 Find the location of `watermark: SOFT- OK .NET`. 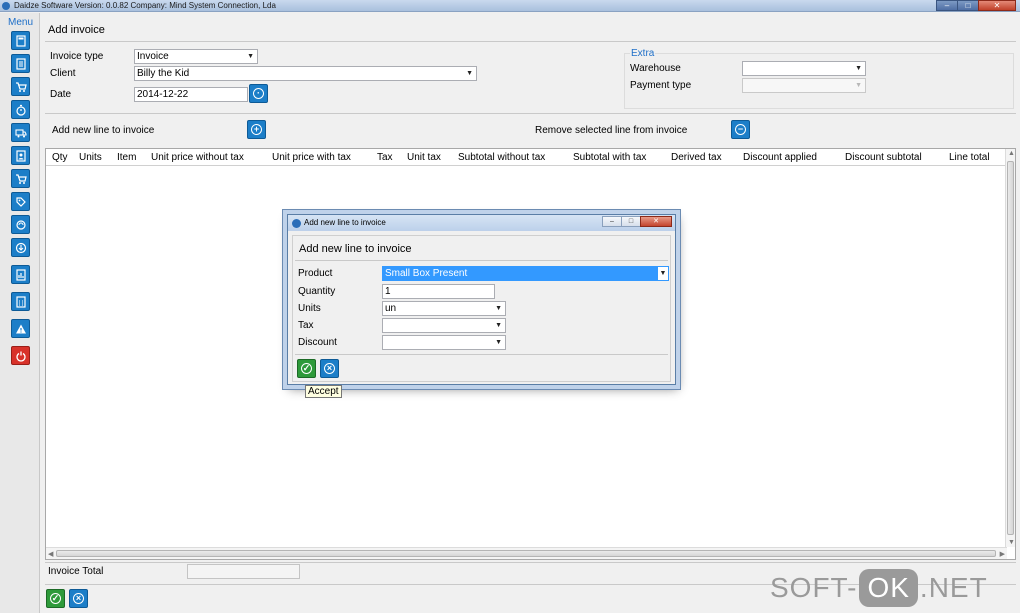

watermark: SOFT- OK .NET is located at coordinates (879, 588).